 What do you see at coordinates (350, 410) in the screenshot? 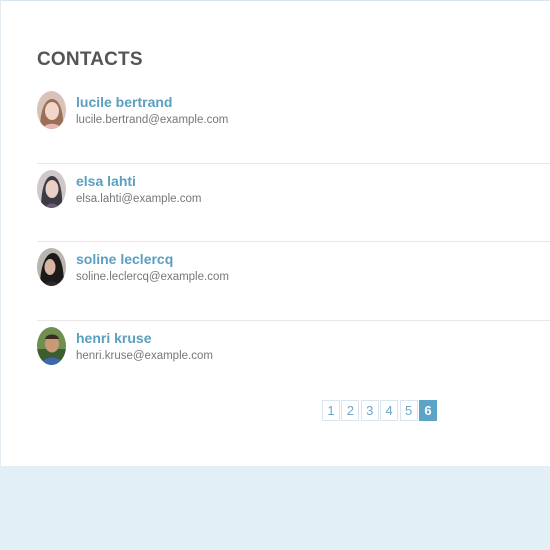
I see `page-2-button: 2` at bounding box center [350, 410].